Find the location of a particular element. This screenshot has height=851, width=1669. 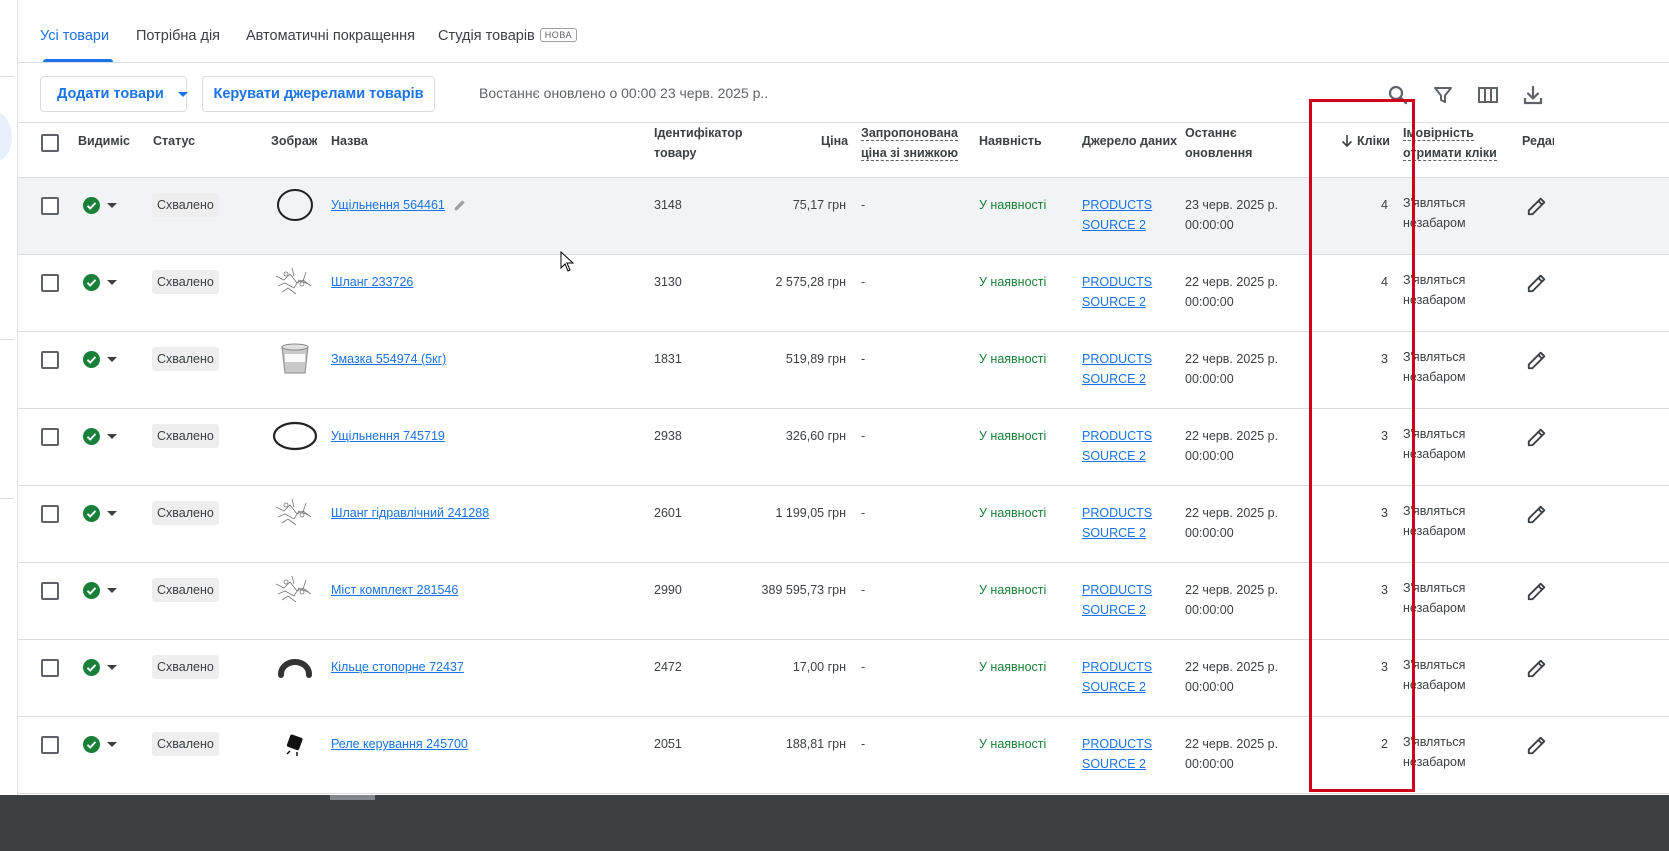

filter-icon is located at coordinates (1443, 95).